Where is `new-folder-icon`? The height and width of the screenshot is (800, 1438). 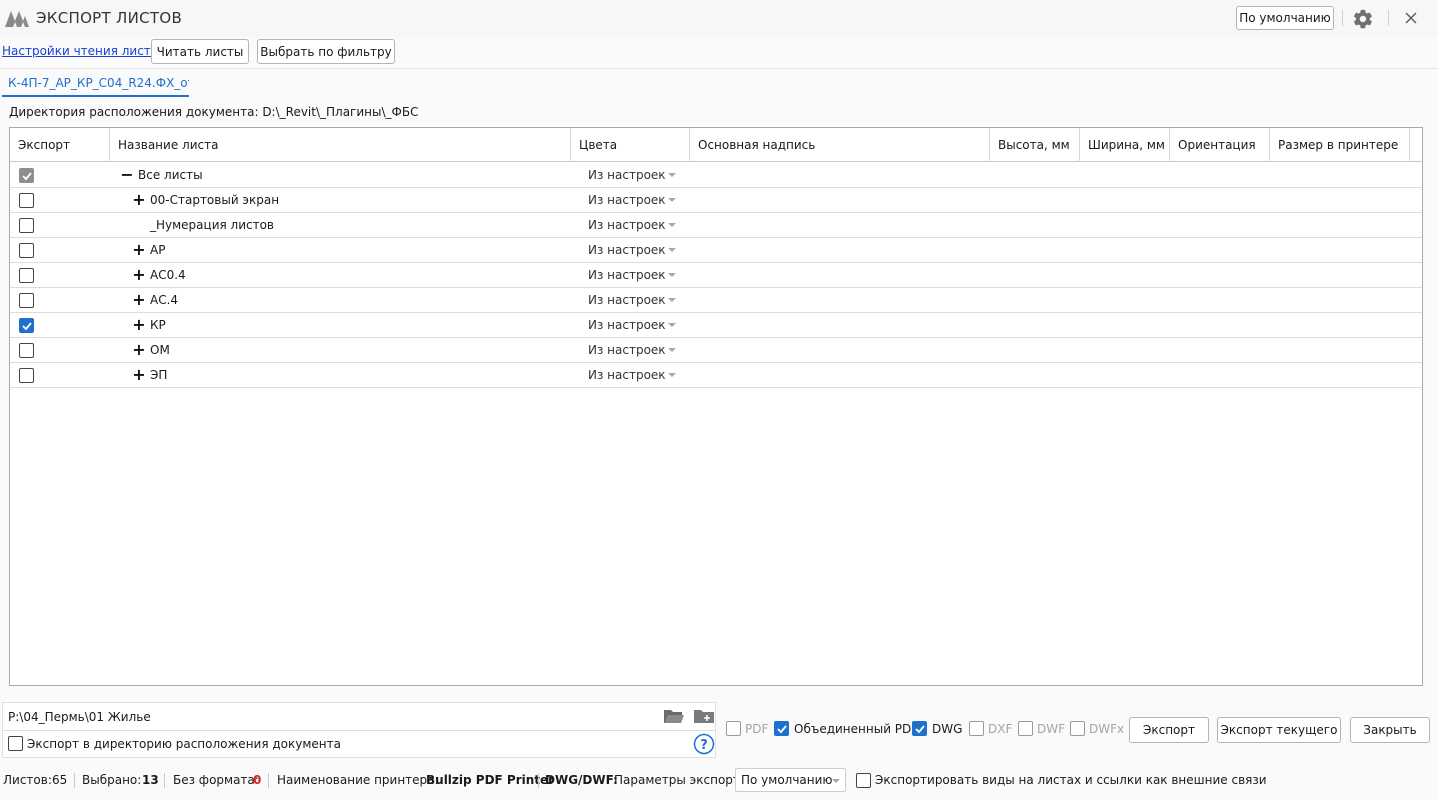 new-folder-icon is located at coordinates (704, 716).